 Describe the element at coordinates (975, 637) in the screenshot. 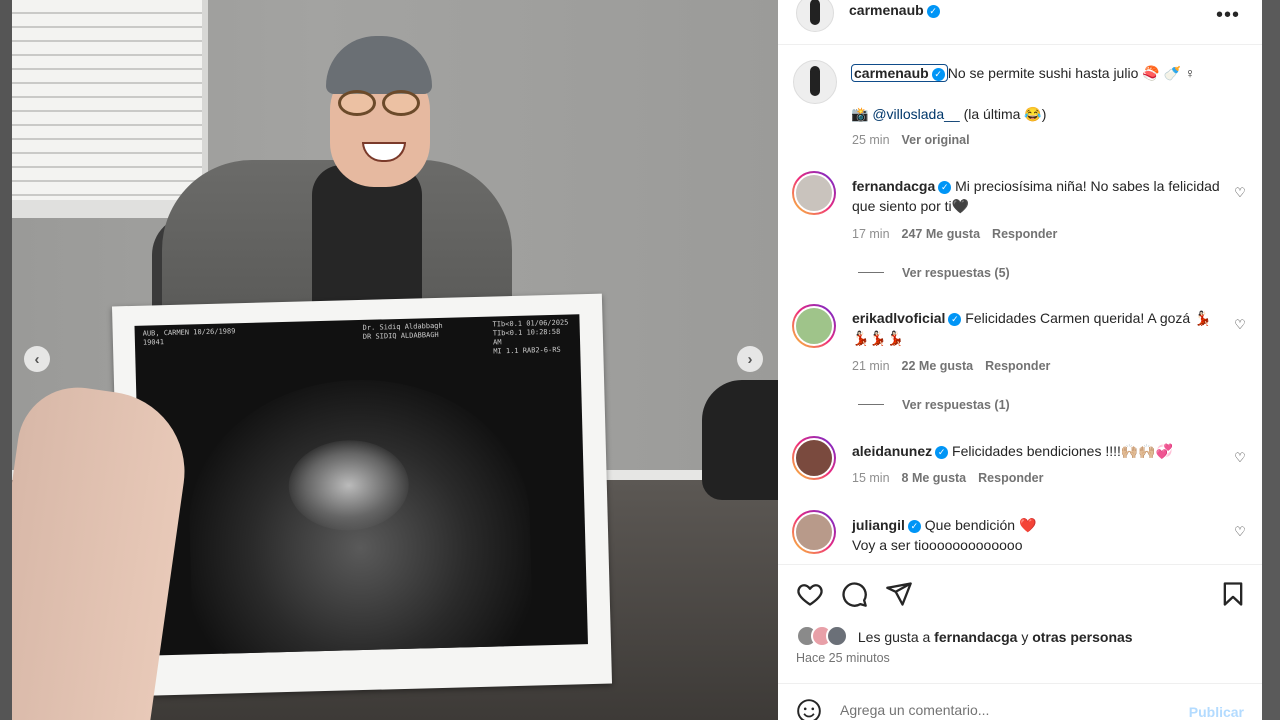

I see `likes-user-link: fernandacga` at that location.